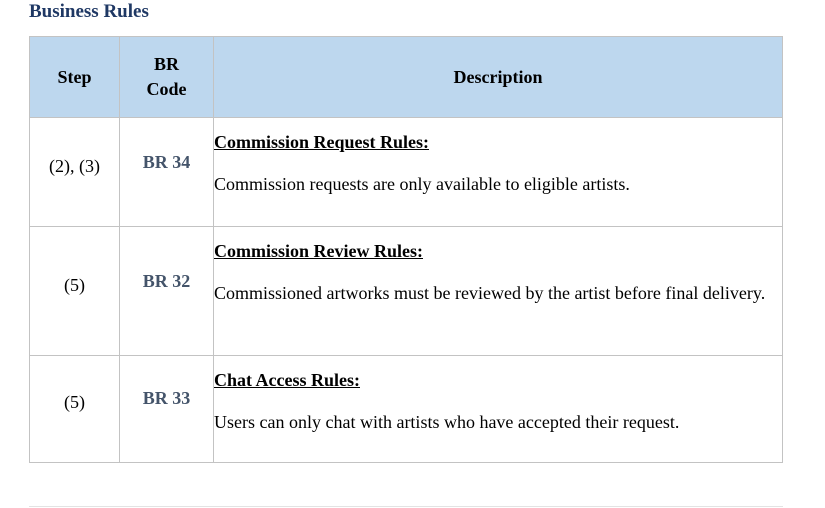 The image size is (825, 508). What do you see at coordinates (498, 77) in the screenshot?
I see `header-description: Description` at bounding box center [498, 77].